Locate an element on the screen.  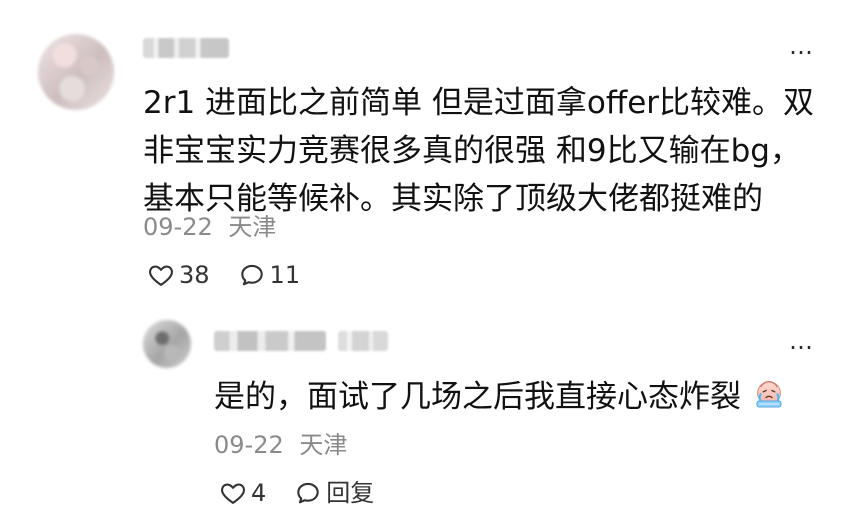
like-button: 38 is located at coordinates (178, 275).